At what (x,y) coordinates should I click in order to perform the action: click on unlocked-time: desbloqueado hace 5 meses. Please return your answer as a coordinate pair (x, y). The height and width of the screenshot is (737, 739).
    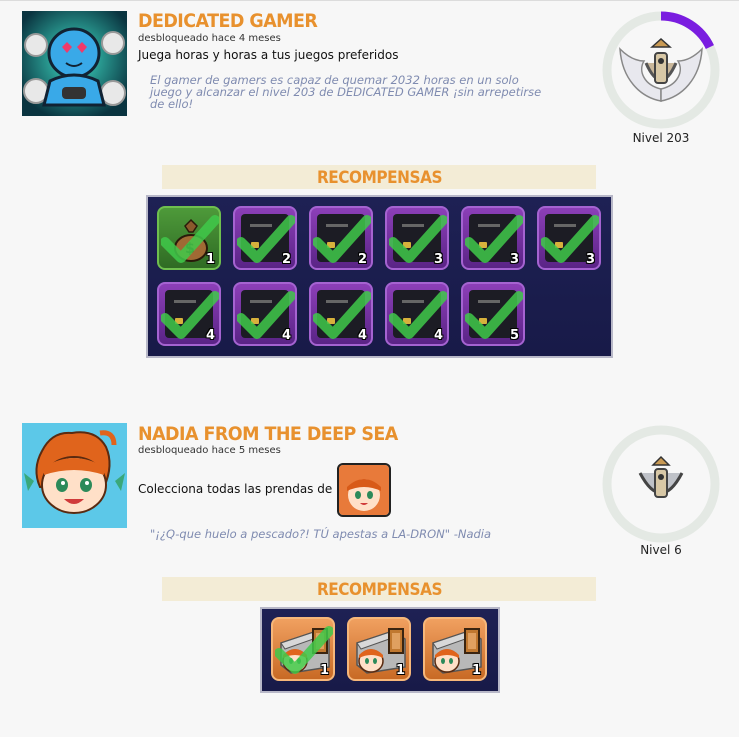
    Looking at the image, I should click on (209, 450).